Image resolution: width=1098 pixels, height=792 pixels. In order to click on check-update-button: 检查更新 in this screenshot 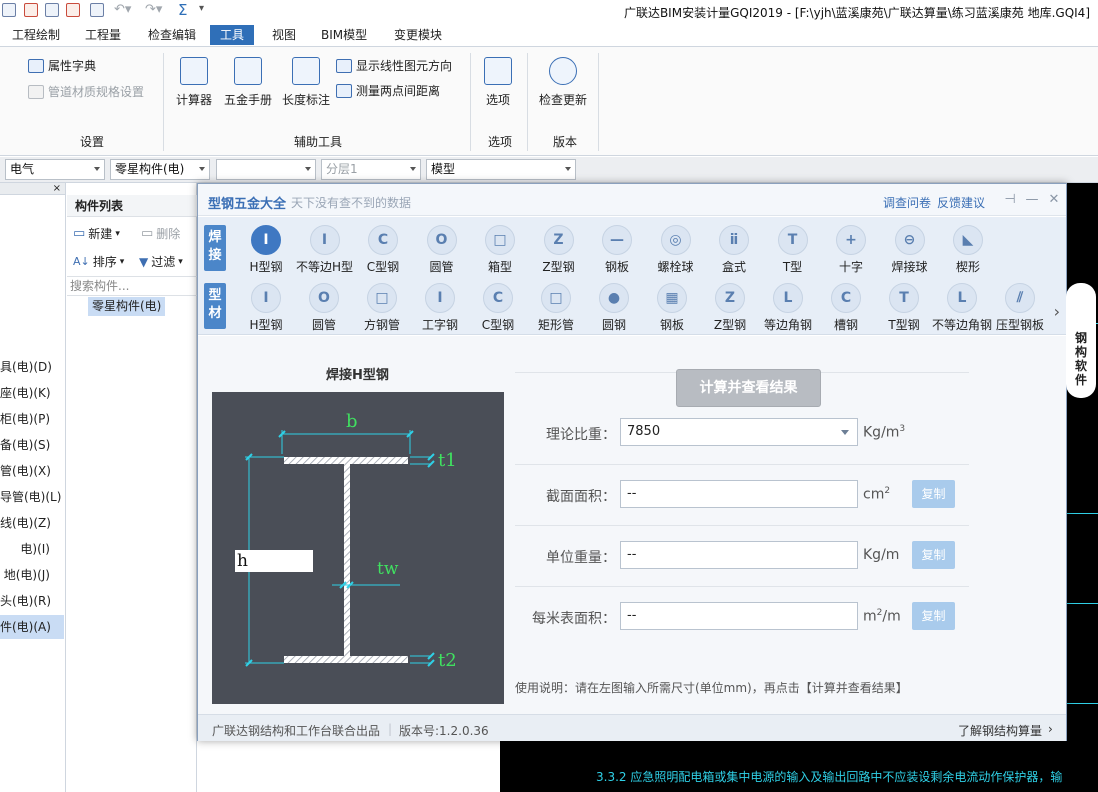, I will do `click(563, 82)`.